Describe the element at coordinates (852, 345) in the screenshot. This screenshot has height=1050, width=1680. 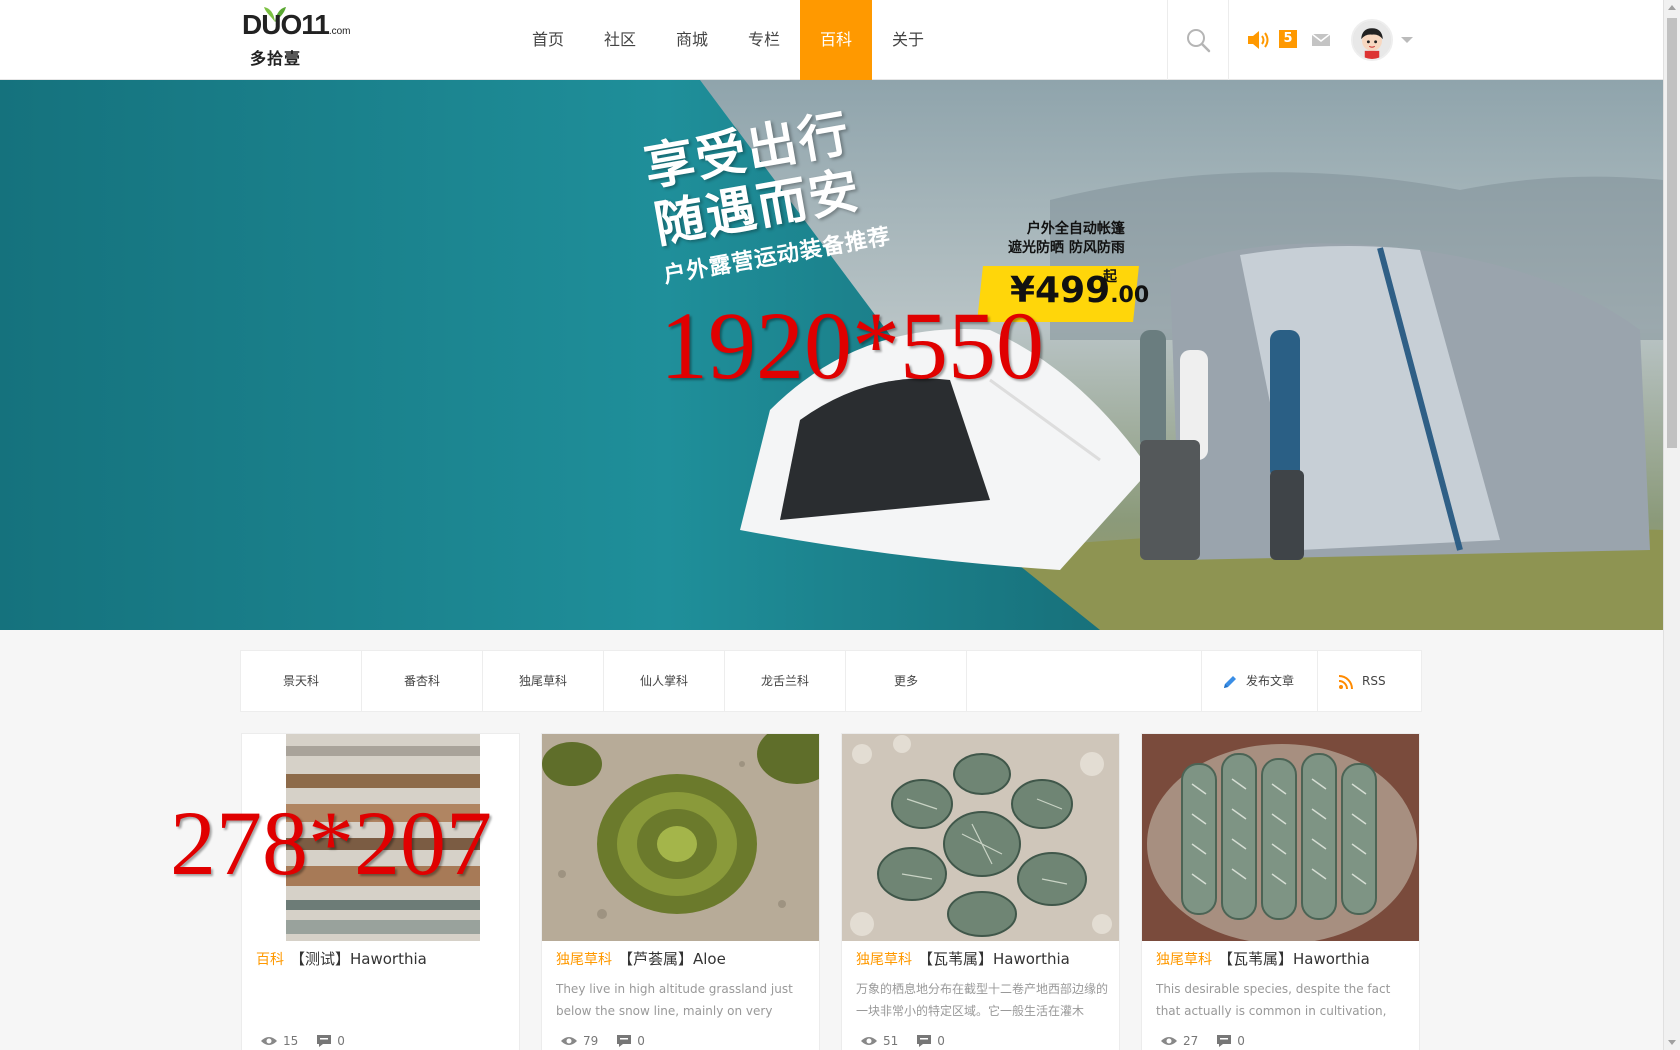
I see `banner-size-label: 1920*550` at that location.